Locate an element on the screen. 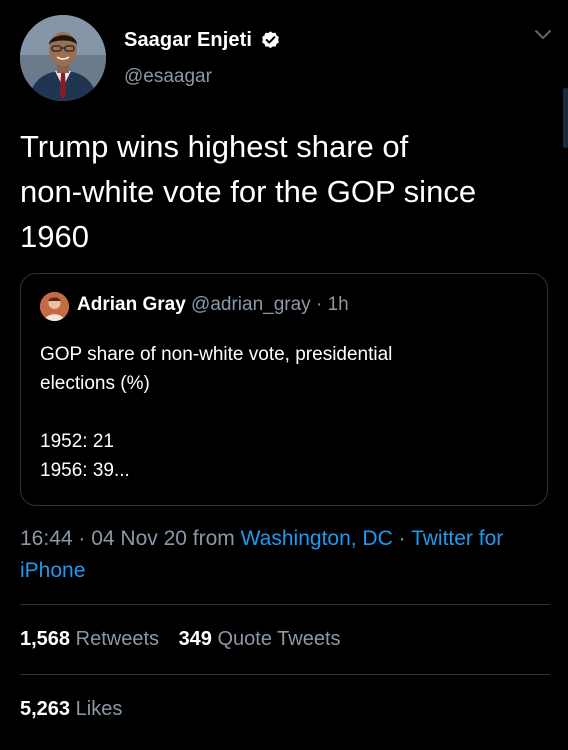 The image size is (568, 750). retweets-stat: 1,568 Retweets is located at coordinates (89, 639).